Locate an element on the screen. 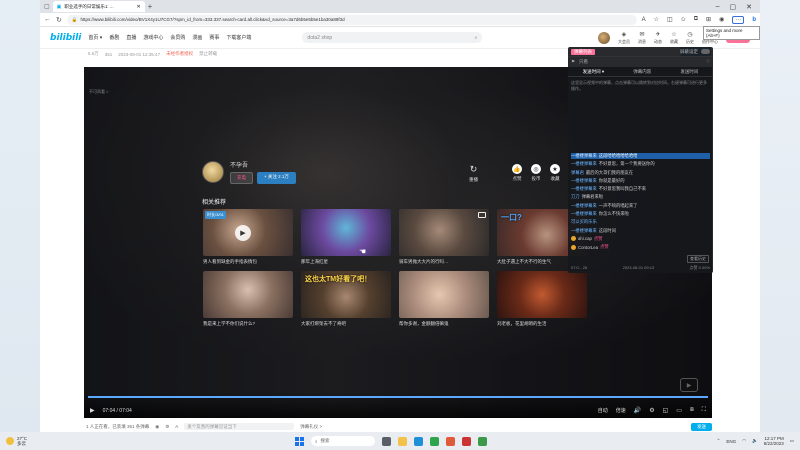  view-history-button: 查看历史 is located at coordinates (698, 259).